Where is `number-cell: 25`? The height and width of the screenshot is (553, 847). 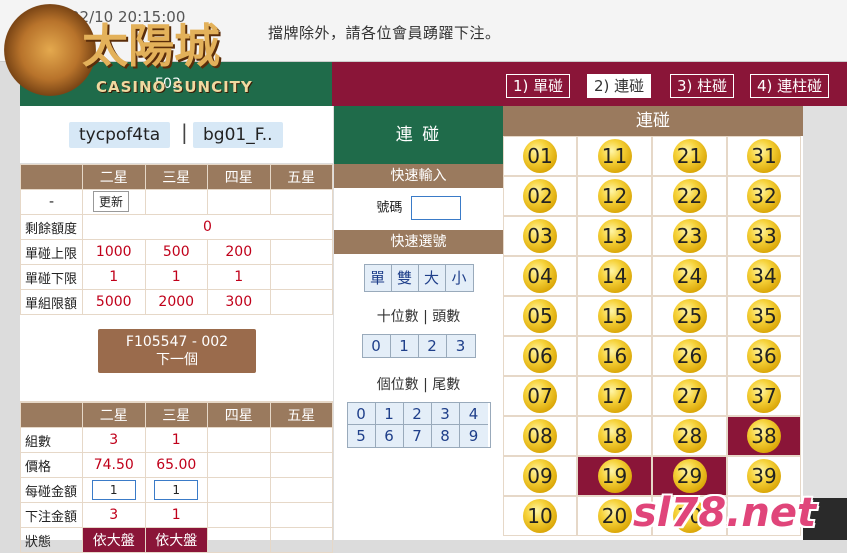 number-cell: 25 is located at coordinates (689, 316).